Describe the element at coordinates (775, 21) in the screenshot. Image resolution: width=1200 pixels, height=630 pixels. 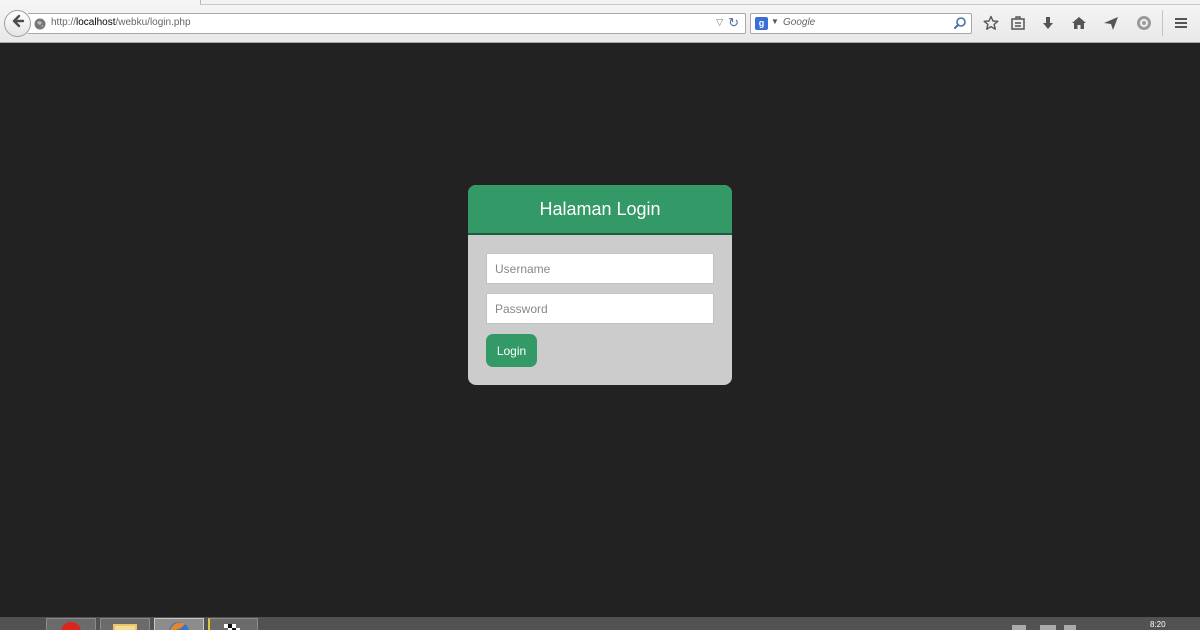
I see `search-engine-dropdown-icon: ▼` at that location.